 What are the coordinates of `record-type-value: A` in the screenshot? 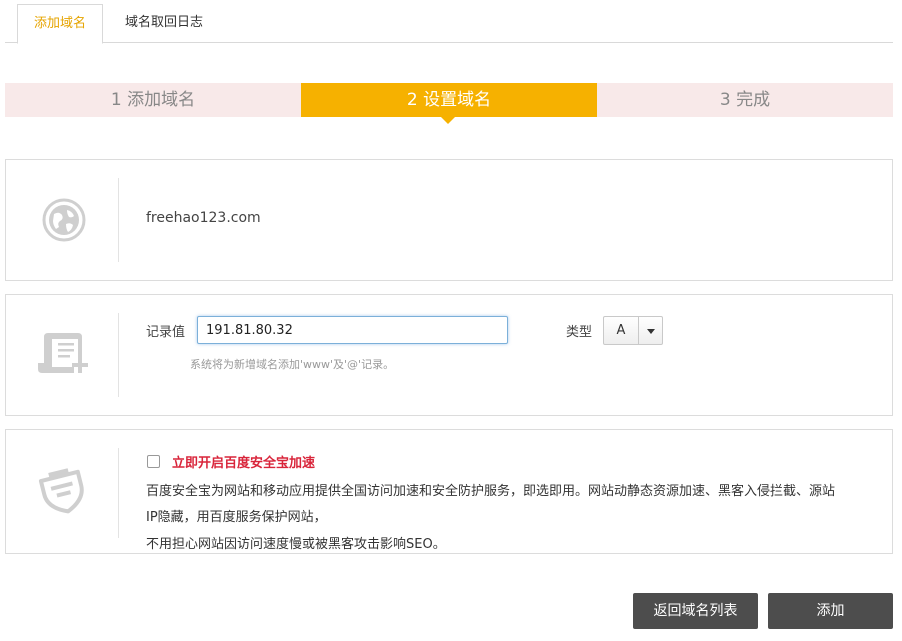 It's located at (621, 330).